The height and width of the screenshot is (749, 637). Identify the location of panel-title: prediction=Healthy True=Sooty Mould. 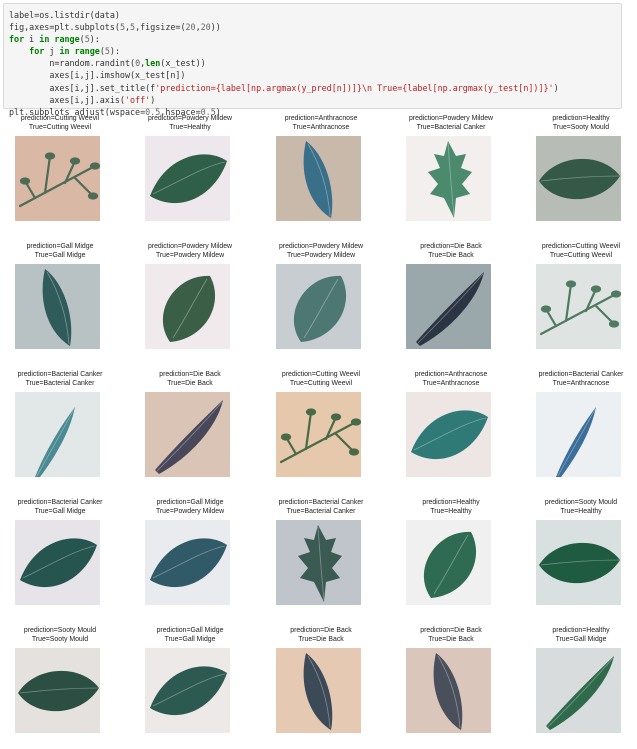
(581, 123).